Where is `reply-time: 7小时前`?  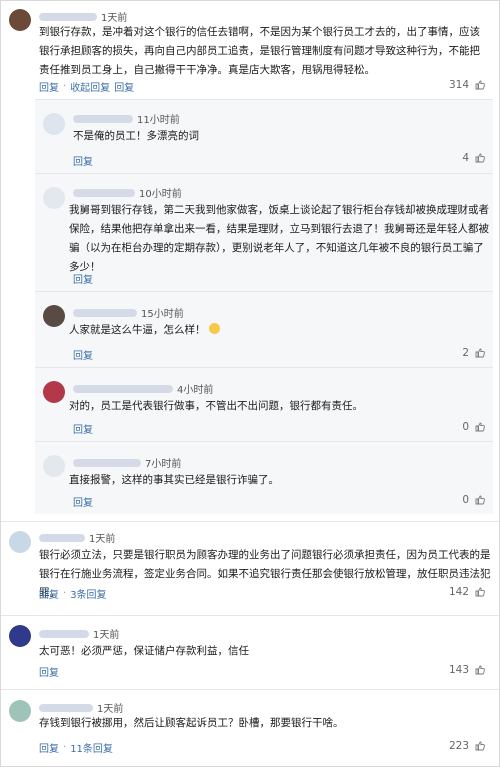
reply-time: 7小时前 is located at coordinates (163, 464).